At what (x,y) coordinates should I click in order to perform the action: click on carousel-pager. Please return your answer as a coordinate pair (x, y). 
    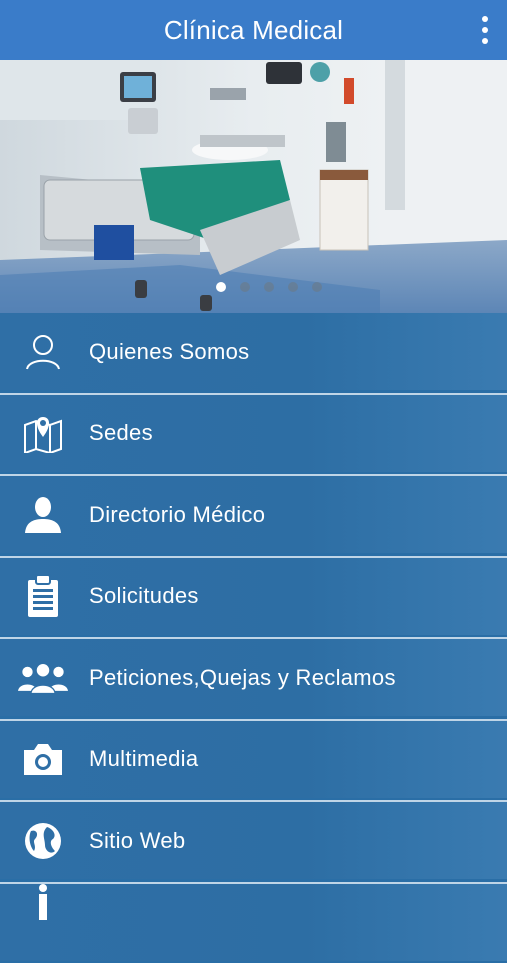
    Looking at the image, I should click on (253, 287).